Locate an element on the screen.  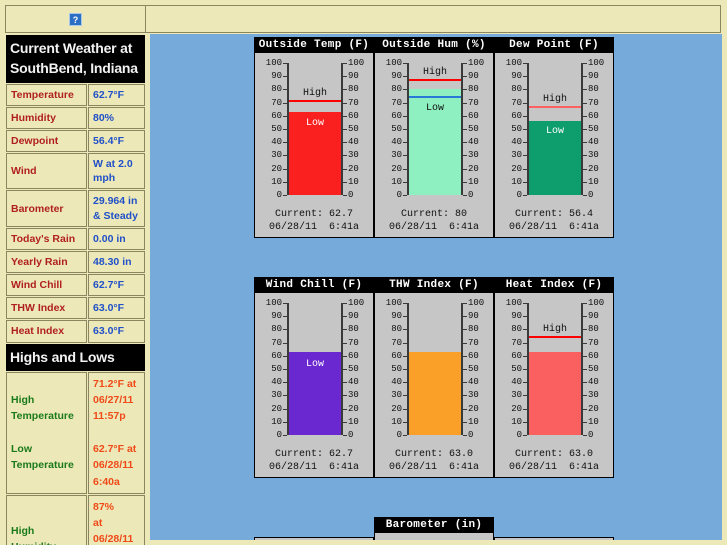
gauge-title: Dew Point (F) is located at coordinates (554, 45).